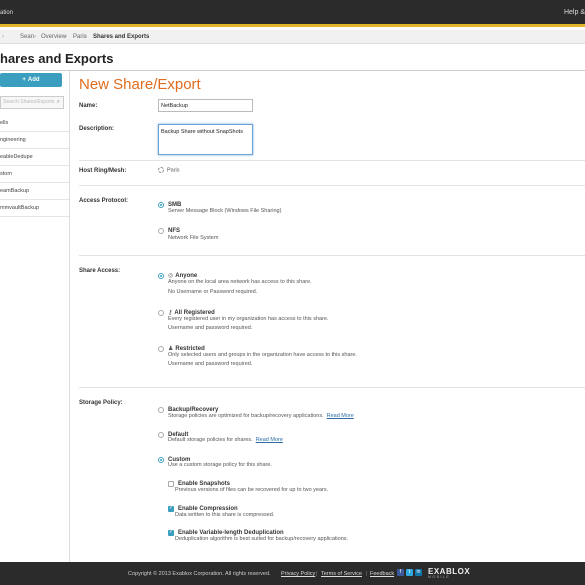 The image size is (585, 585). What do you see at coordinates (27, 37) in the screenshot?
I see `breadcrumb-item-sean: Sean` at bounding box center [27, 37].